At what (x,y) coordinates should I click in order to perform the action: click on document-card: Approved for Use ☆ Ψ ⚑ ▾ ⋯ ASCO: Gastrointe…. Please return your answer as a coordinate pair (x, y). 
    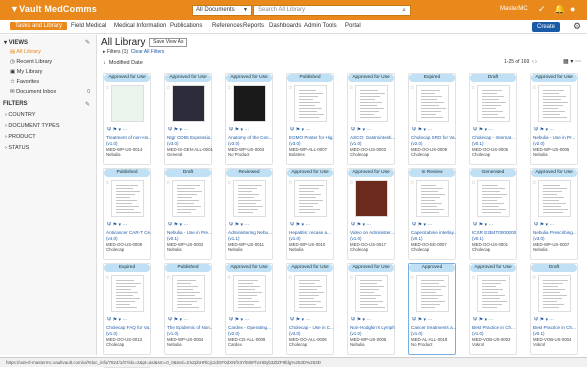
    Looking at the image, I should click on (371, 119).